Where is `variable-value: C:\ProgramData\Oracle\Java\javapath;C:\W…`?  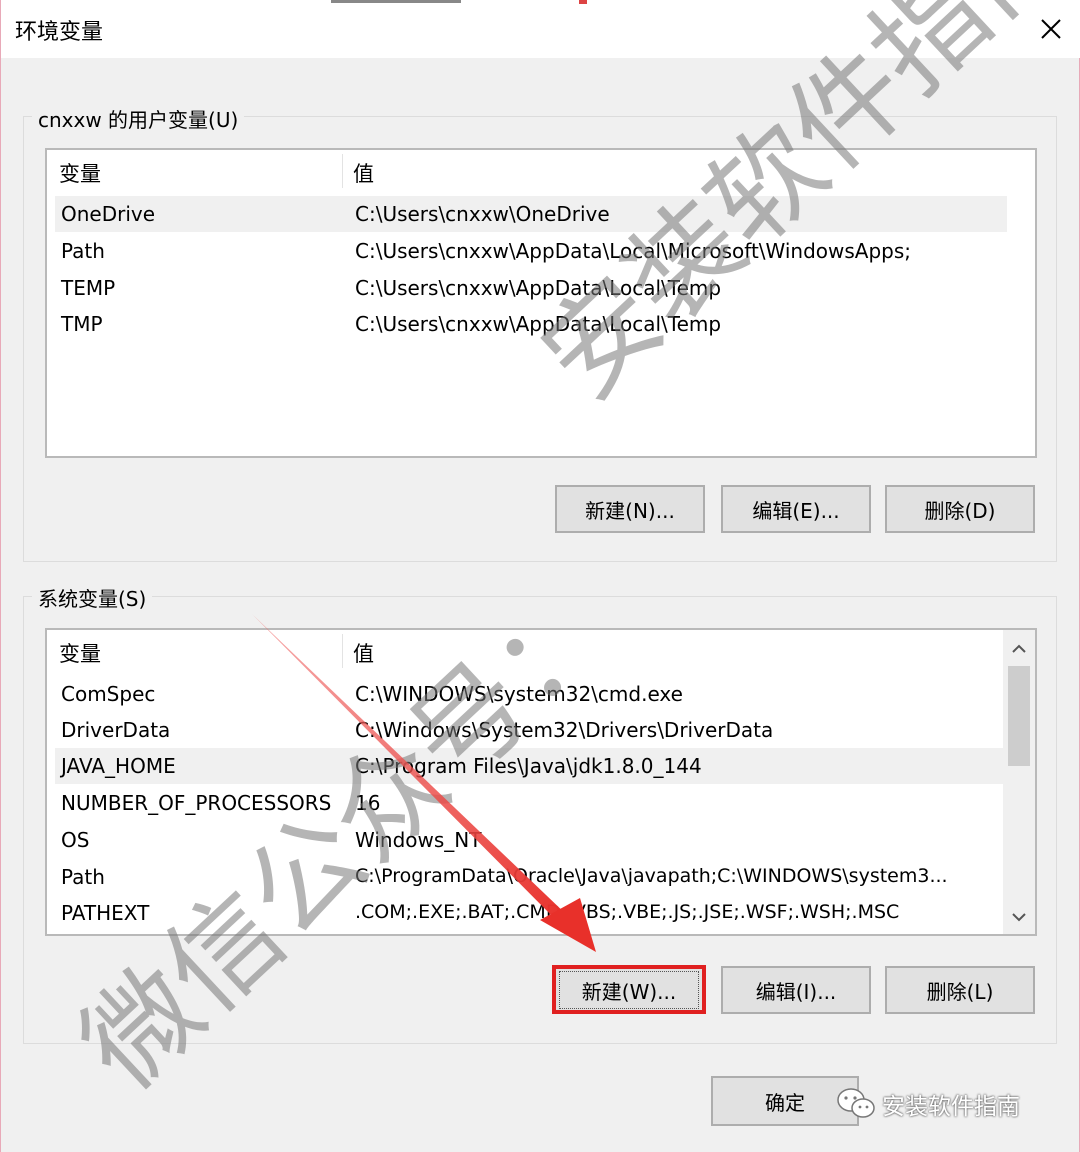
variable-value: C:\ProgramData\Oracle\Java\javapath;C:\W… is located at coordinates (651, 876).